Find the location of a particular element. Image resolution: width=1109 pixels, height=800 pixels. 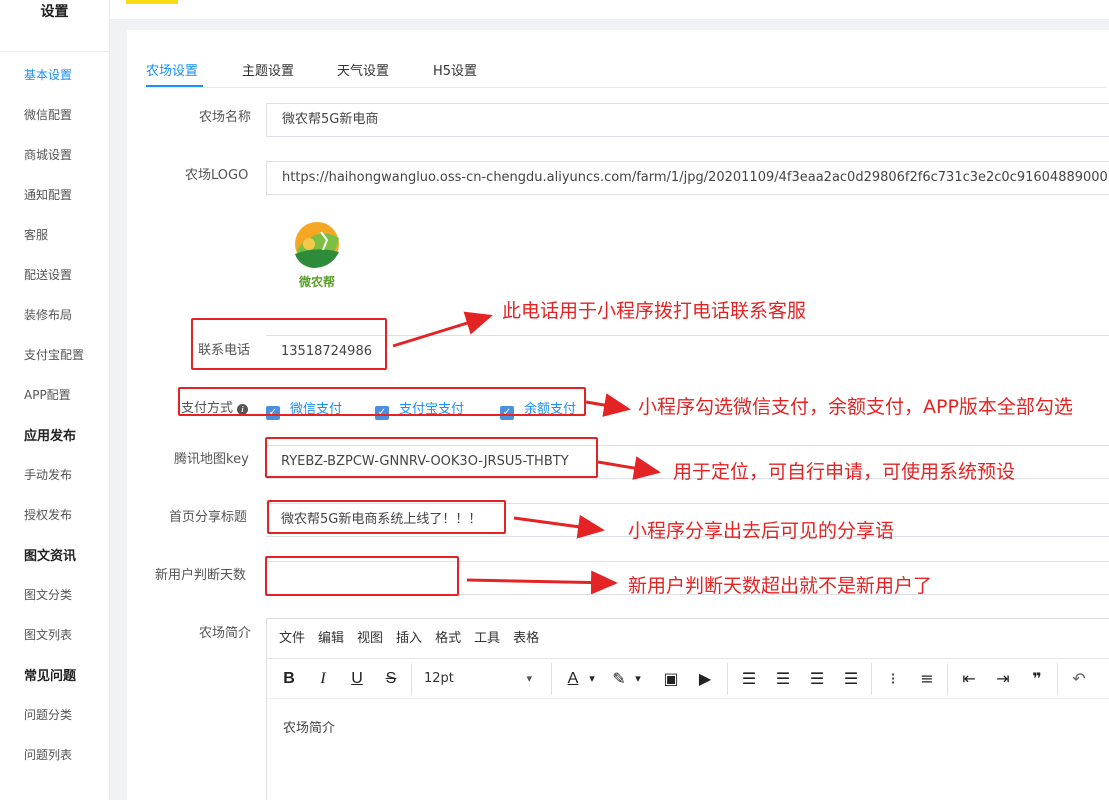

sidebar-group-faq: 常见问题 is located at coordinates (50, 676).